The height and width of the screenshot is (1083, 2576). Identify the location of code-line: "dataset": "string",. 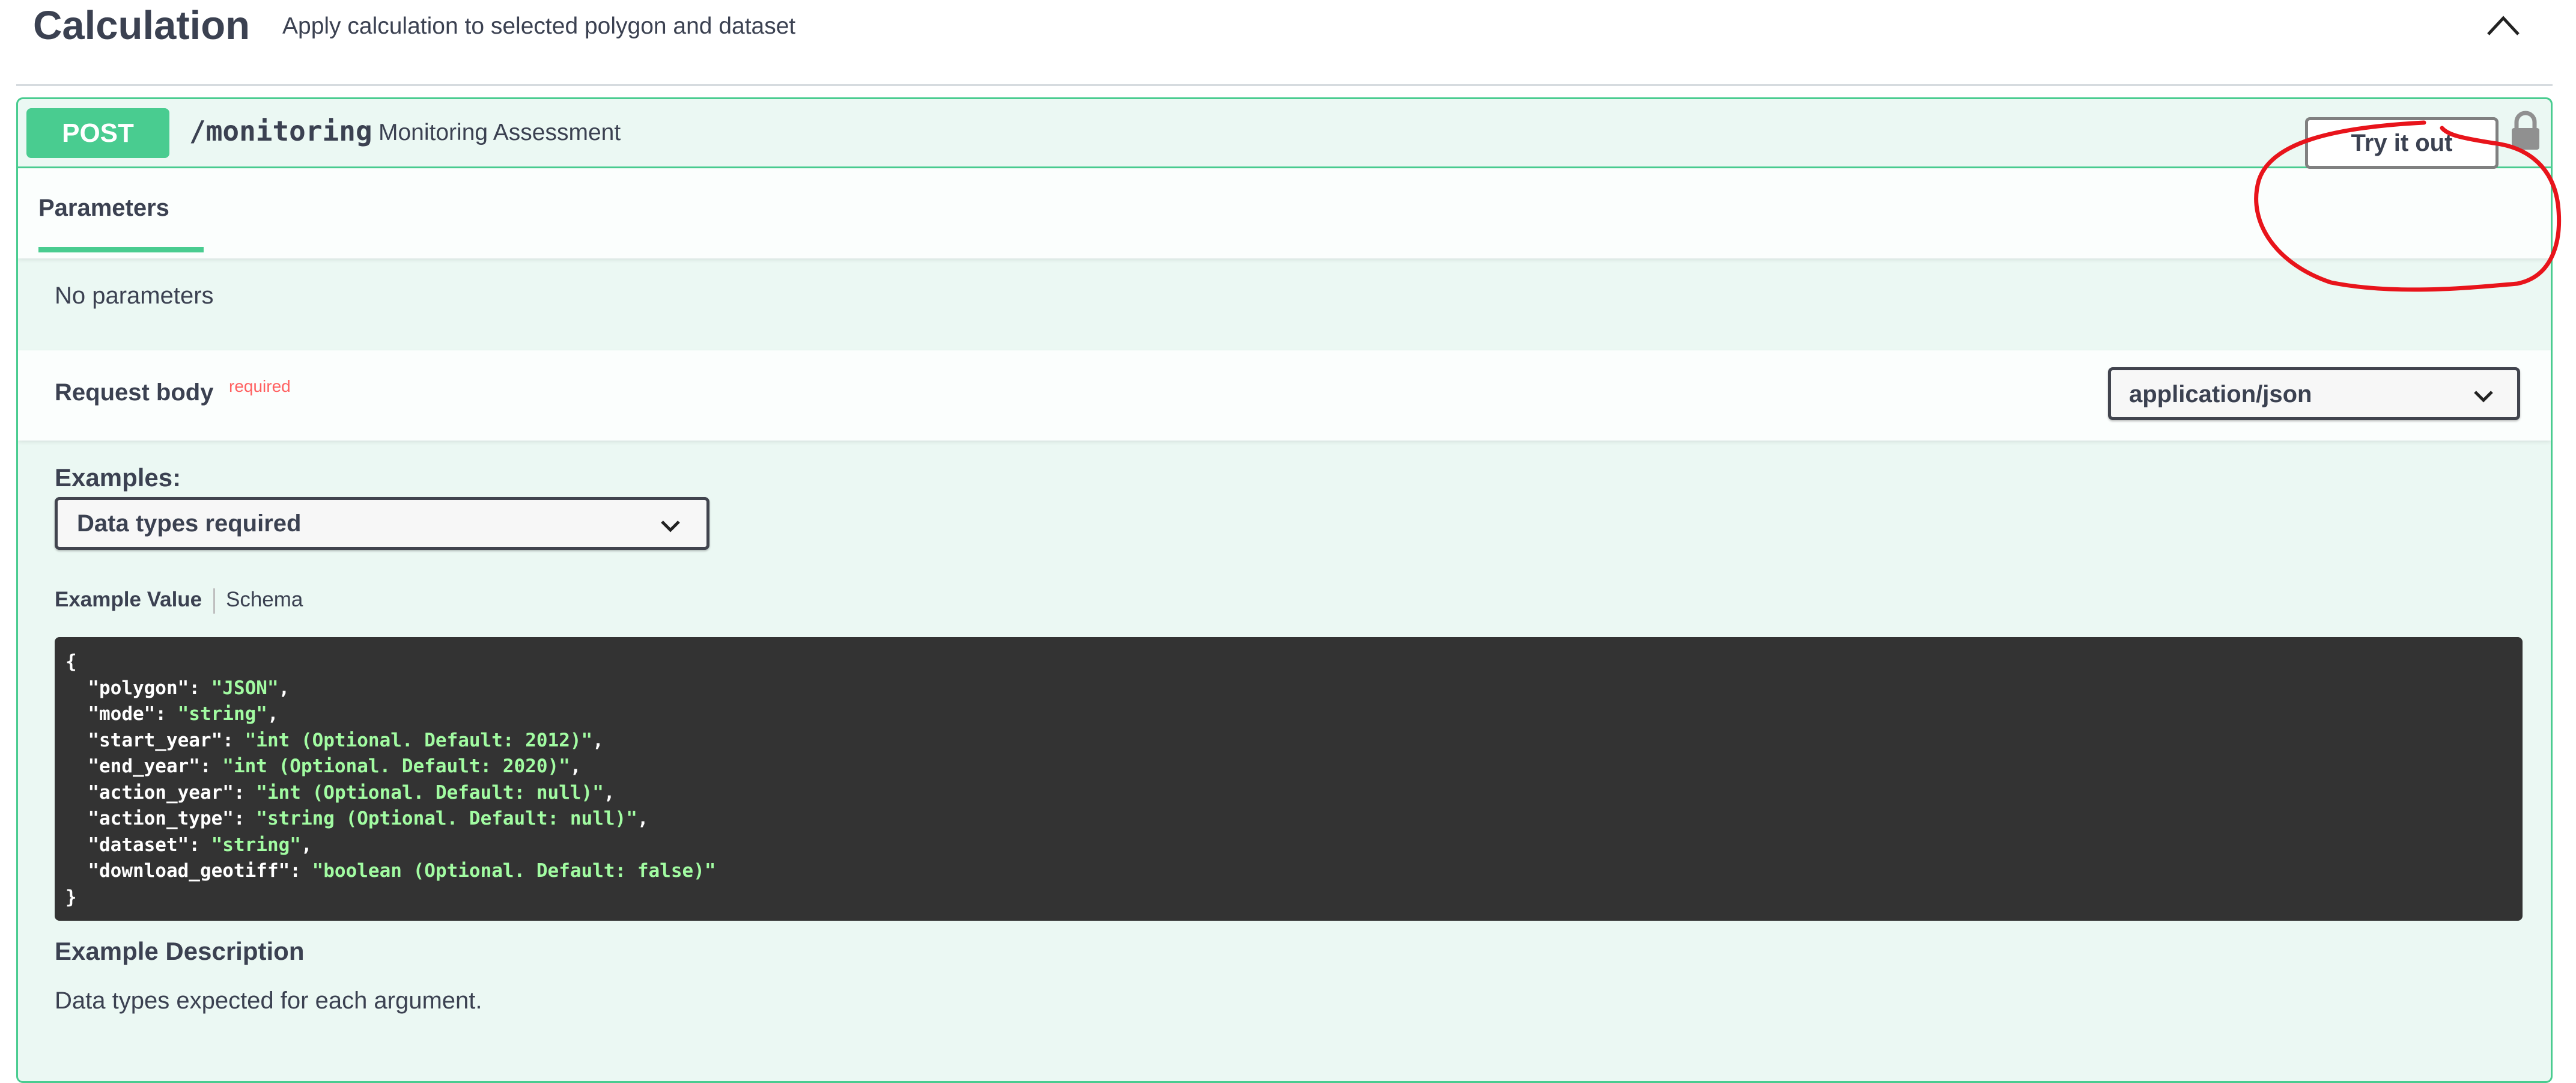
(200, 845).